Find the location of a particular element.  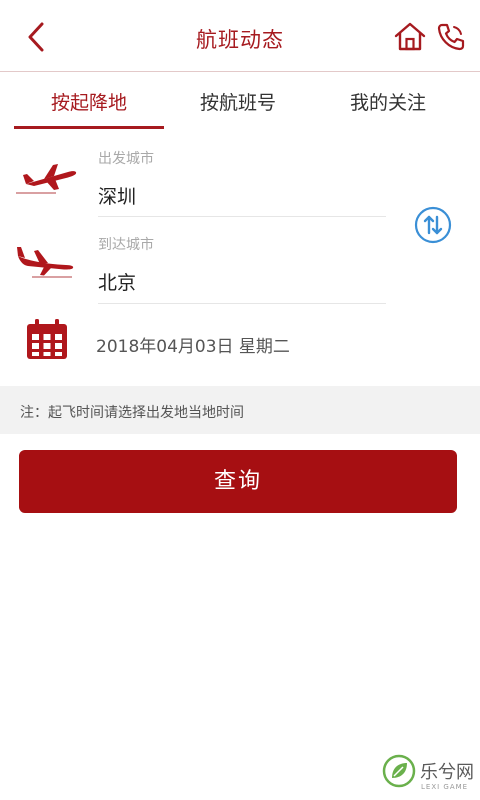

notice-text: 注：起飞时间请选择出发地当地时间 is located at coordinates (132, 413).